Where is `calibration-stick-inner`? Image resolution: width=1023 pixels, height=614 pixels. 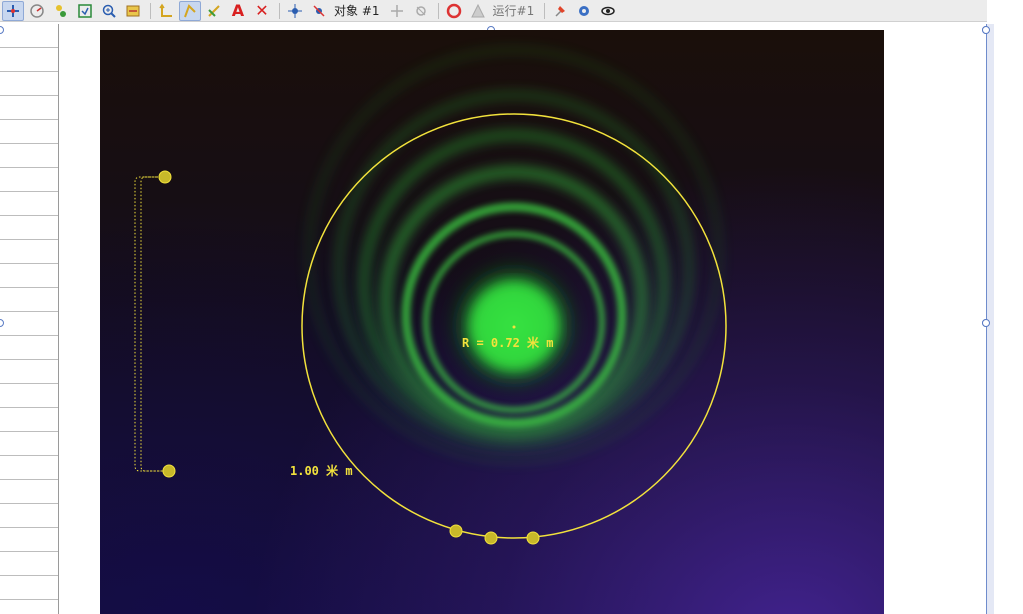
calibration-stick-inner is located at coordinates (151, 324).